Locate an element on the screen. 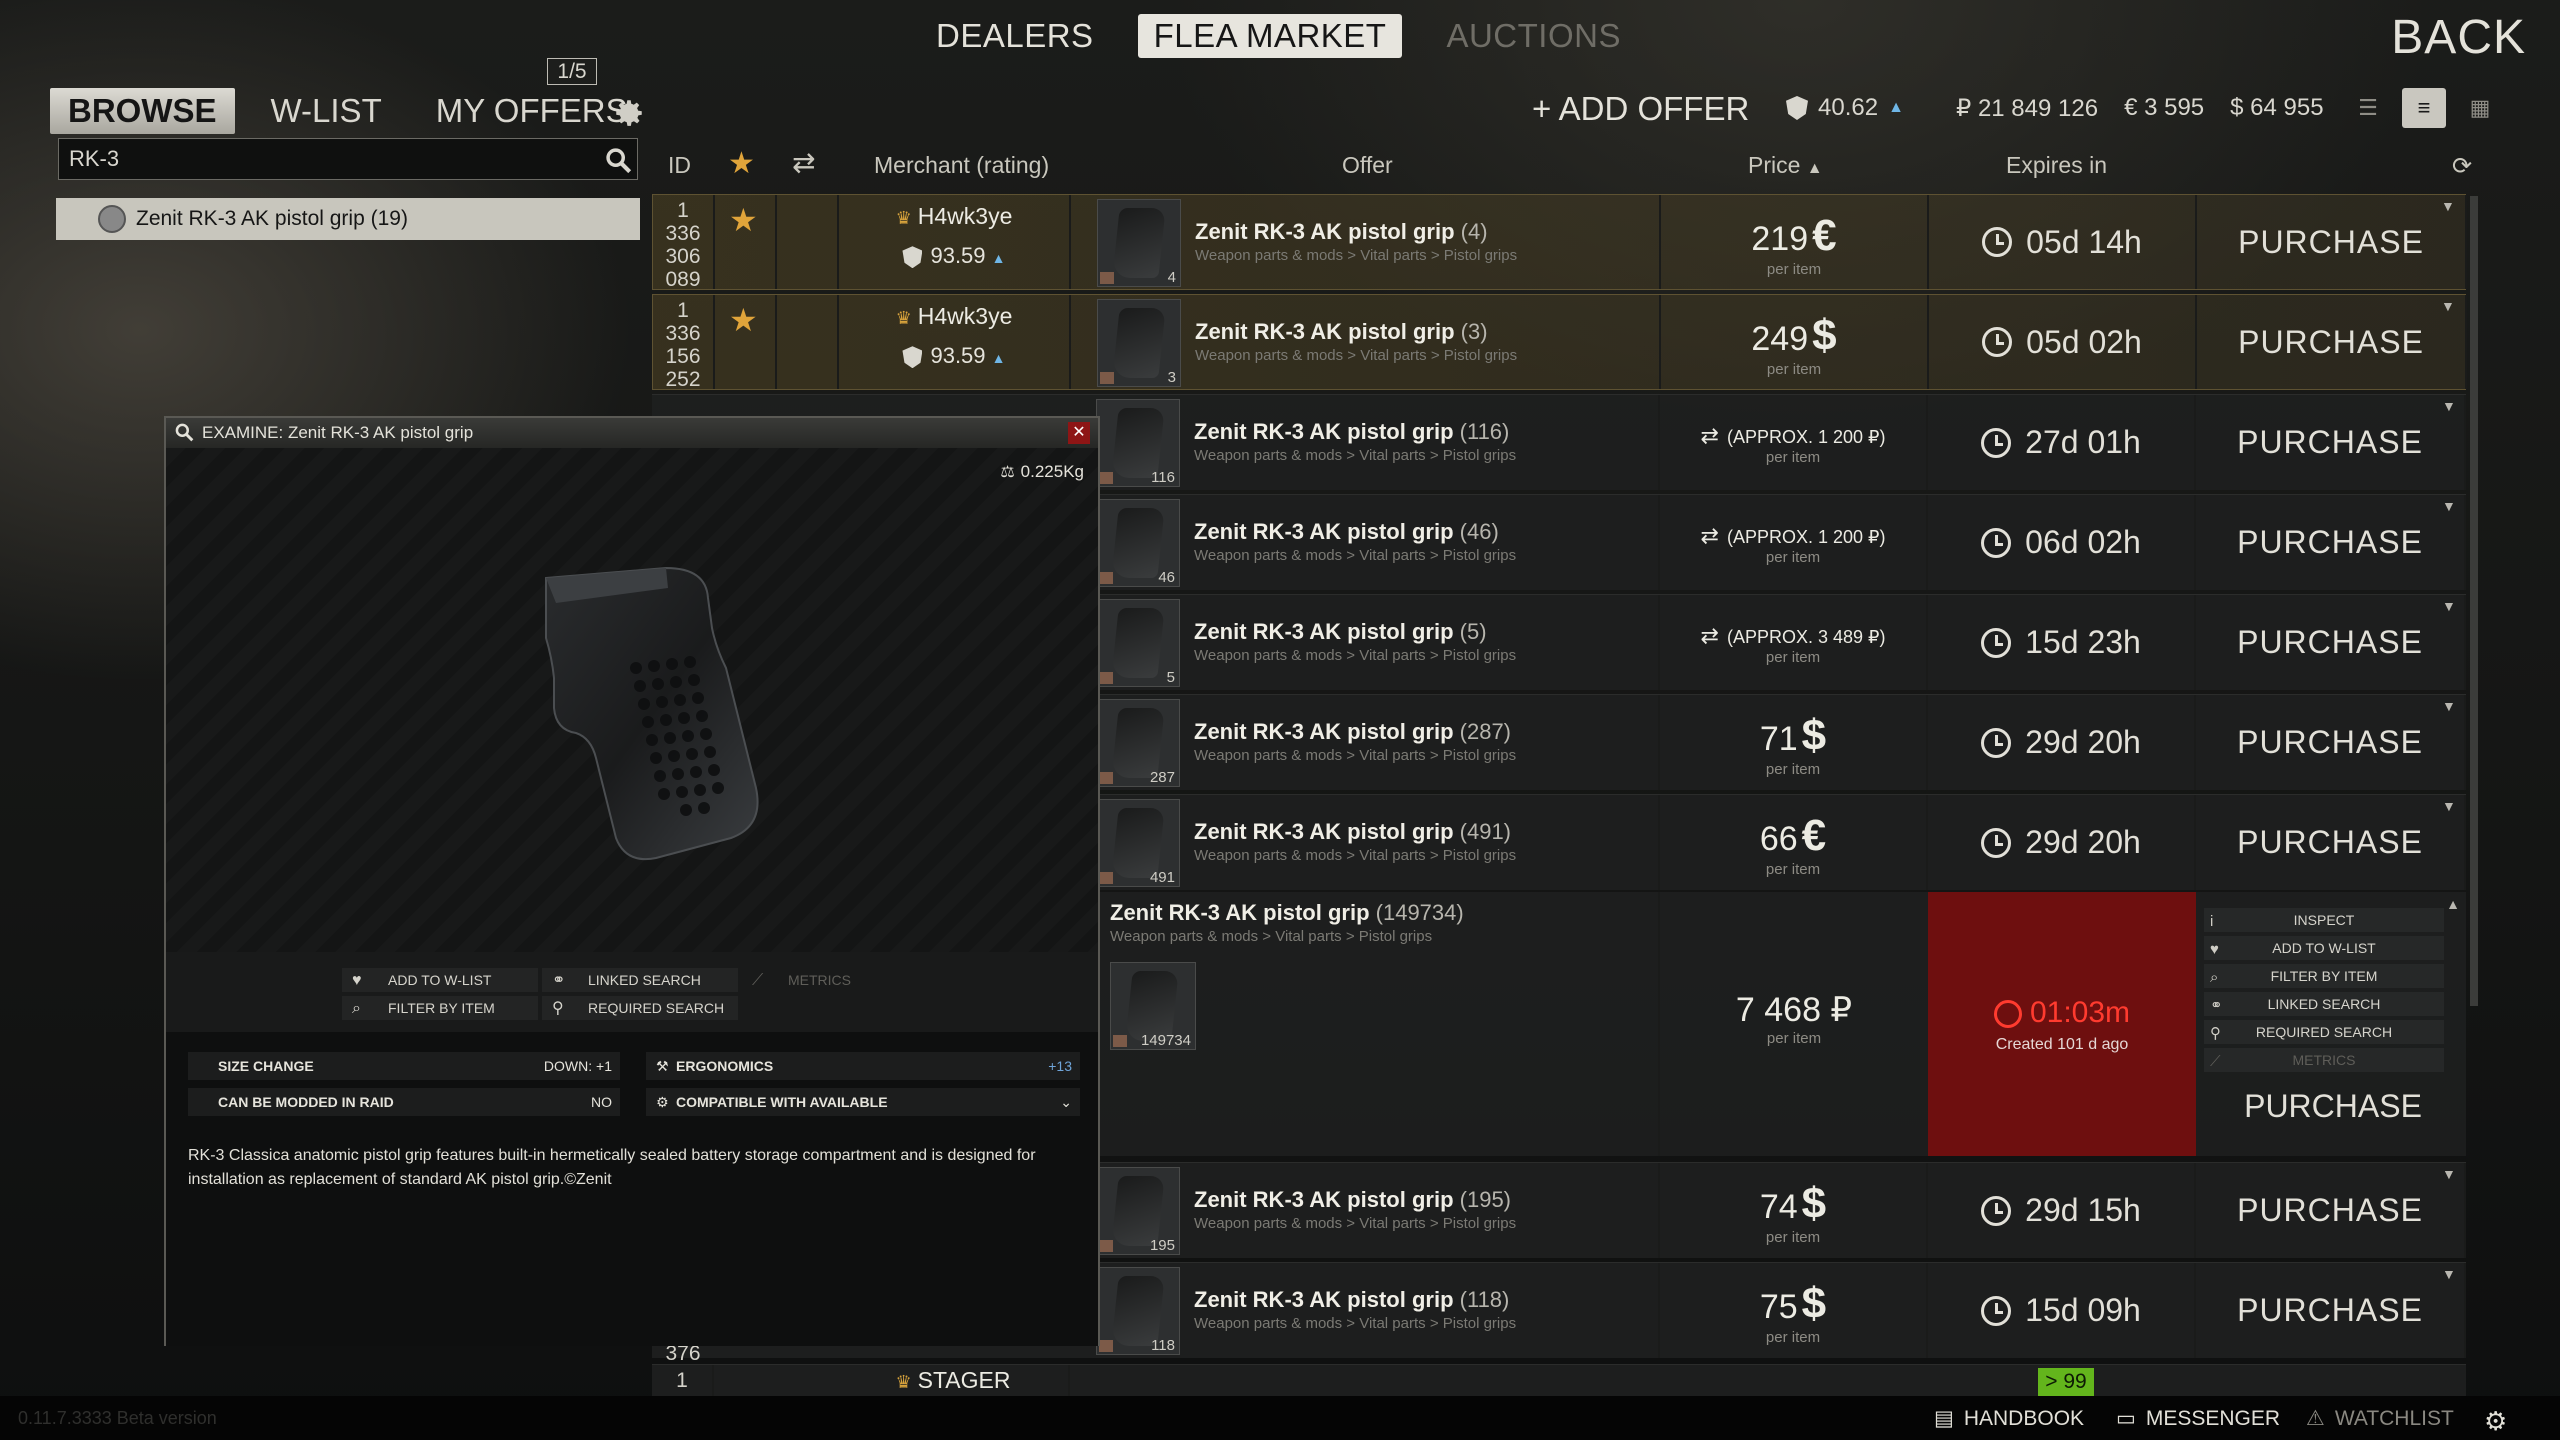  watchlist-button: ⚠ WATCHLIST is located at coordinates (2380, 1418).